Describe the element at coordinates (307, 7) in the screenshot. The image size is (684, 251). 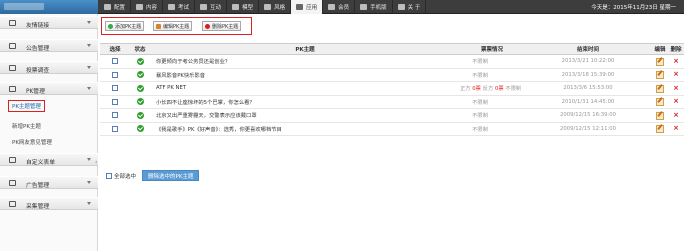
I see `nav-app: 应用` at that location.